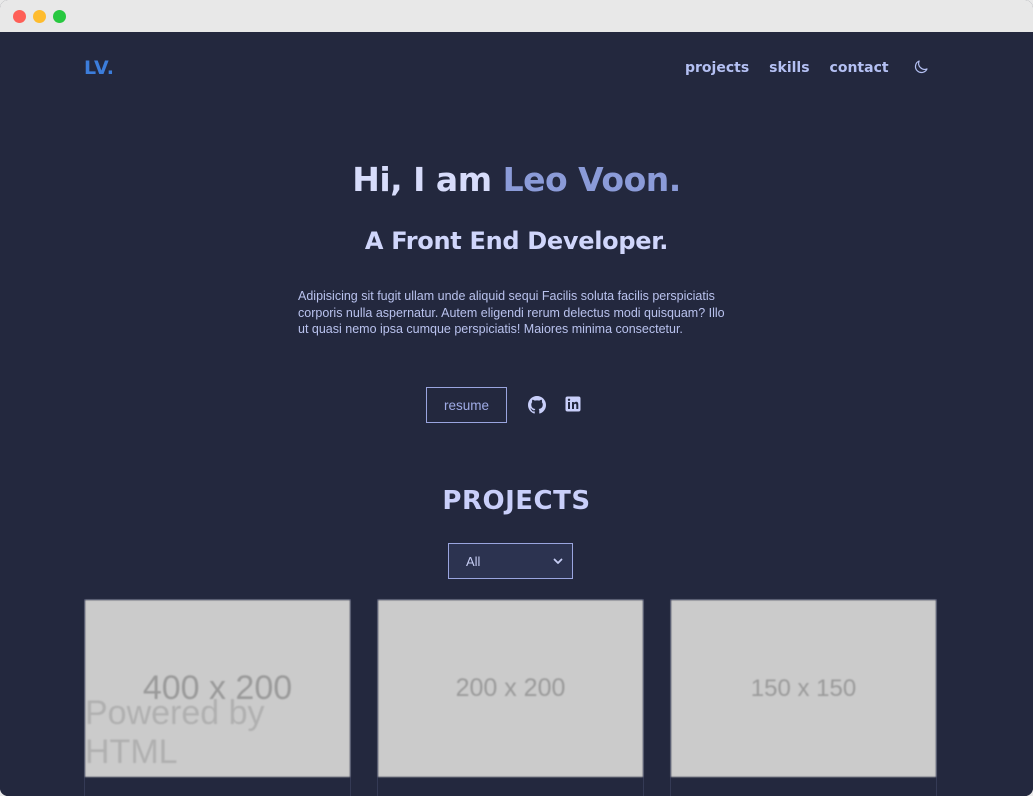 This screenshot has width=1033, height=796. What do you see at coordinates (516, 241) in the screenshot?
I see `hero-subtitle: A Front End Developer.` at bounding box center [516, 241].